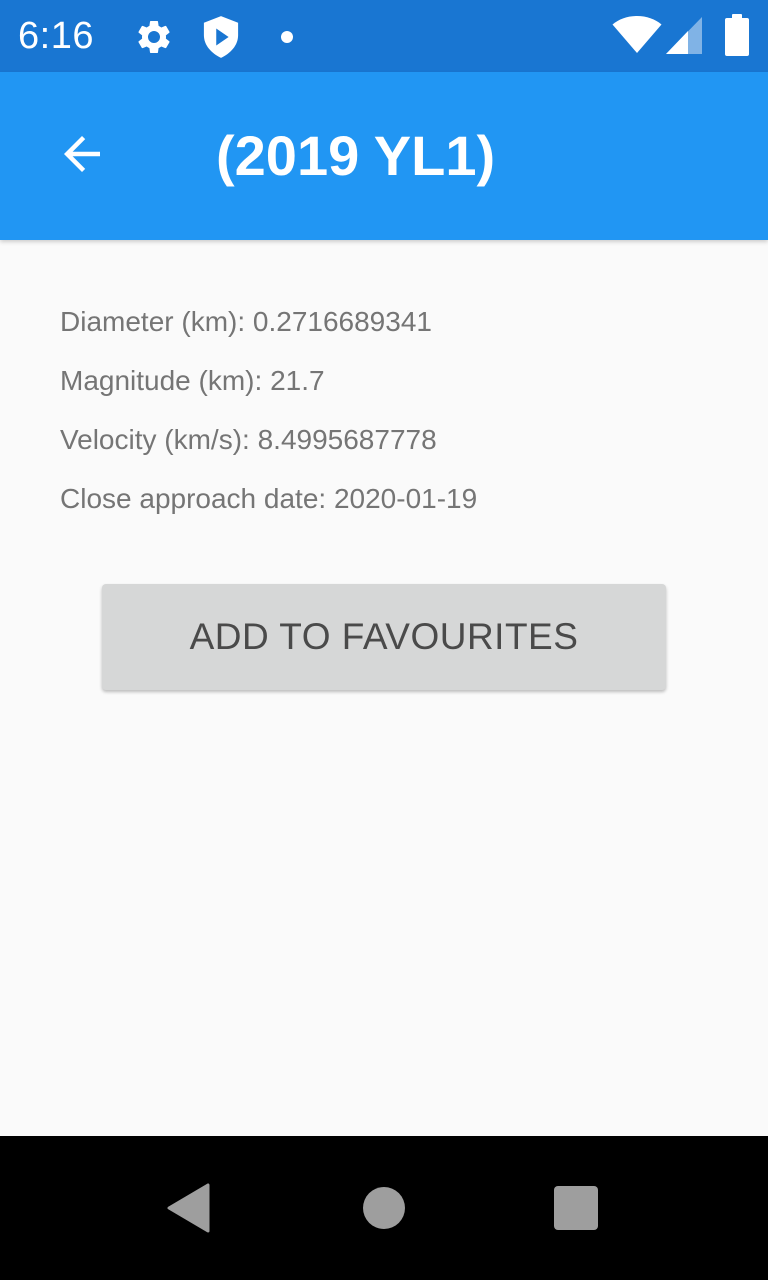 This screenshot has height=1280, width=768. What do you see at coordinates (192, 380) in the screenshot?
I see `magnitude-text: Magnitude (km): 21.7` at bounding box center [192, 380].